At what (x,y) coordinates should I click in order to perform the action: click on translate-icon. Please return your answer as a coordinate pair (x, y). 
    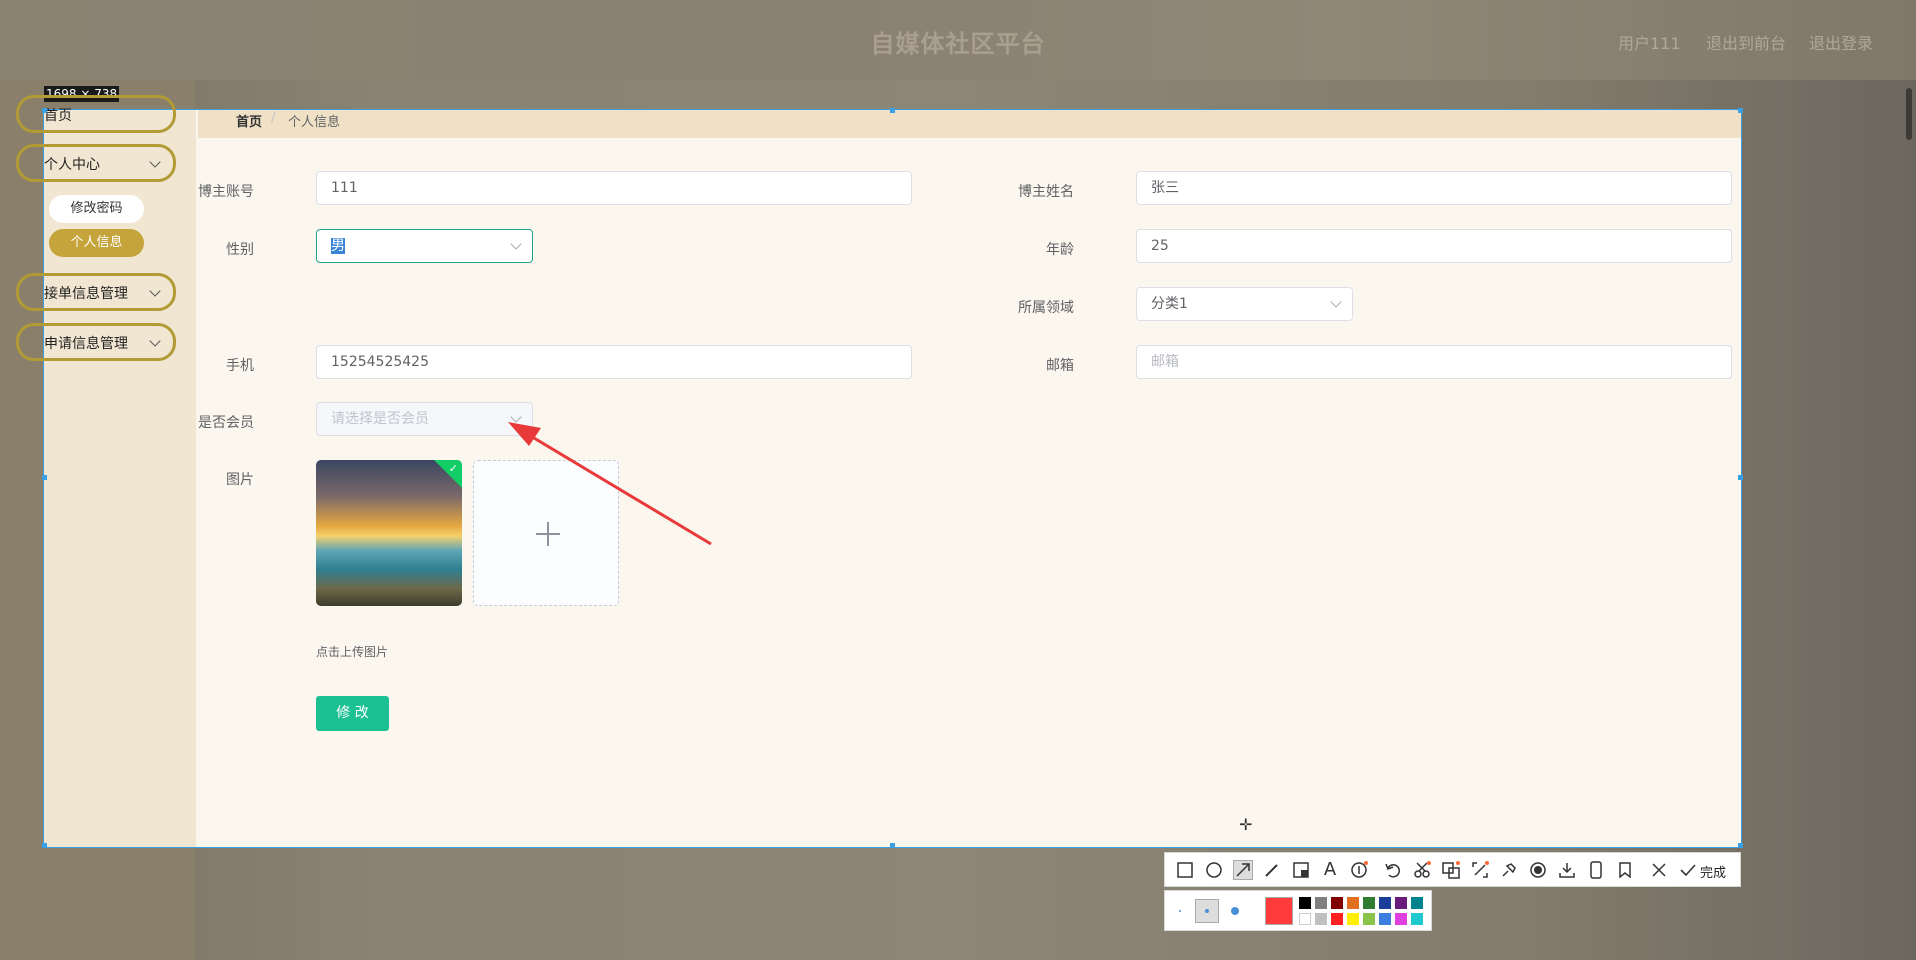
    Looking at the image, I should click on (1451, 870).